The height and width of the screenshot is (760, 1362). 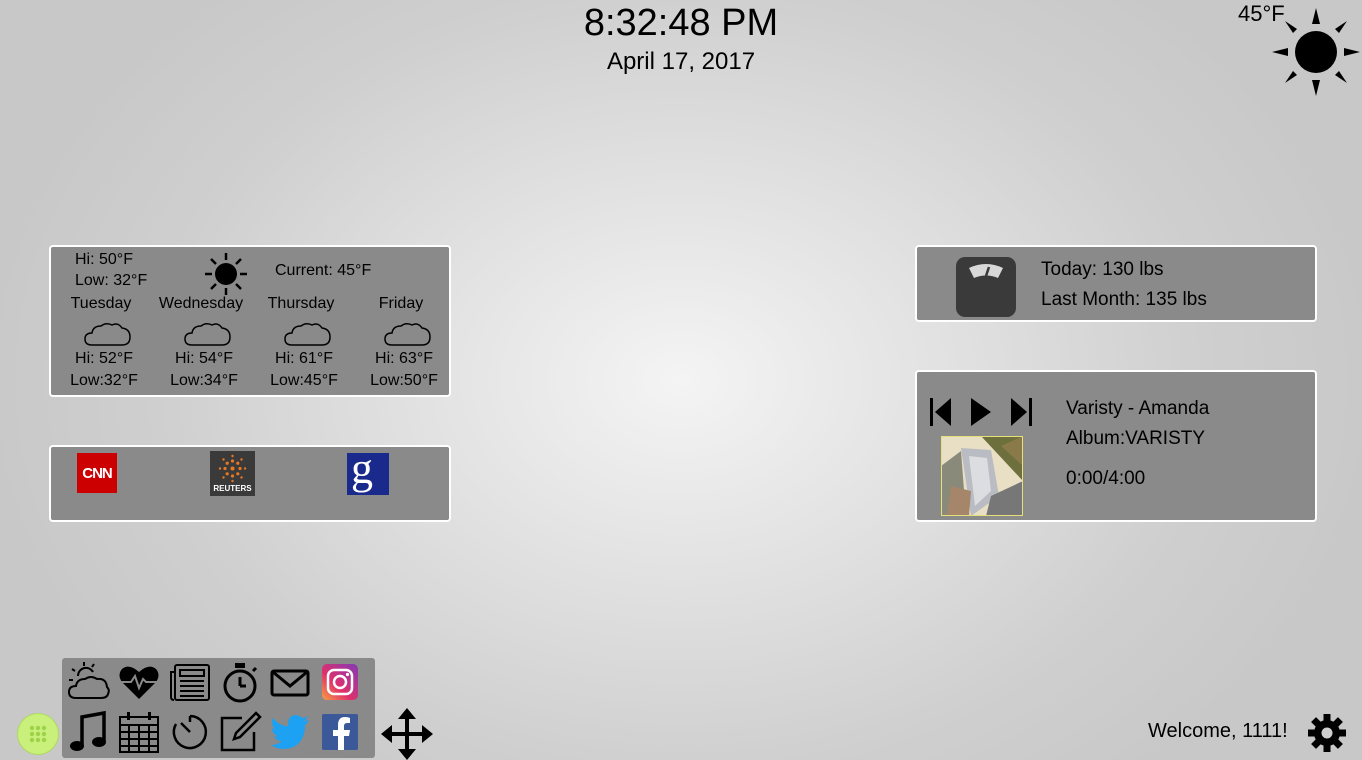 What do you see at coordinates (941, 412) in the screenshot?
I see `previous-icon` at bounding box center [941, 412].